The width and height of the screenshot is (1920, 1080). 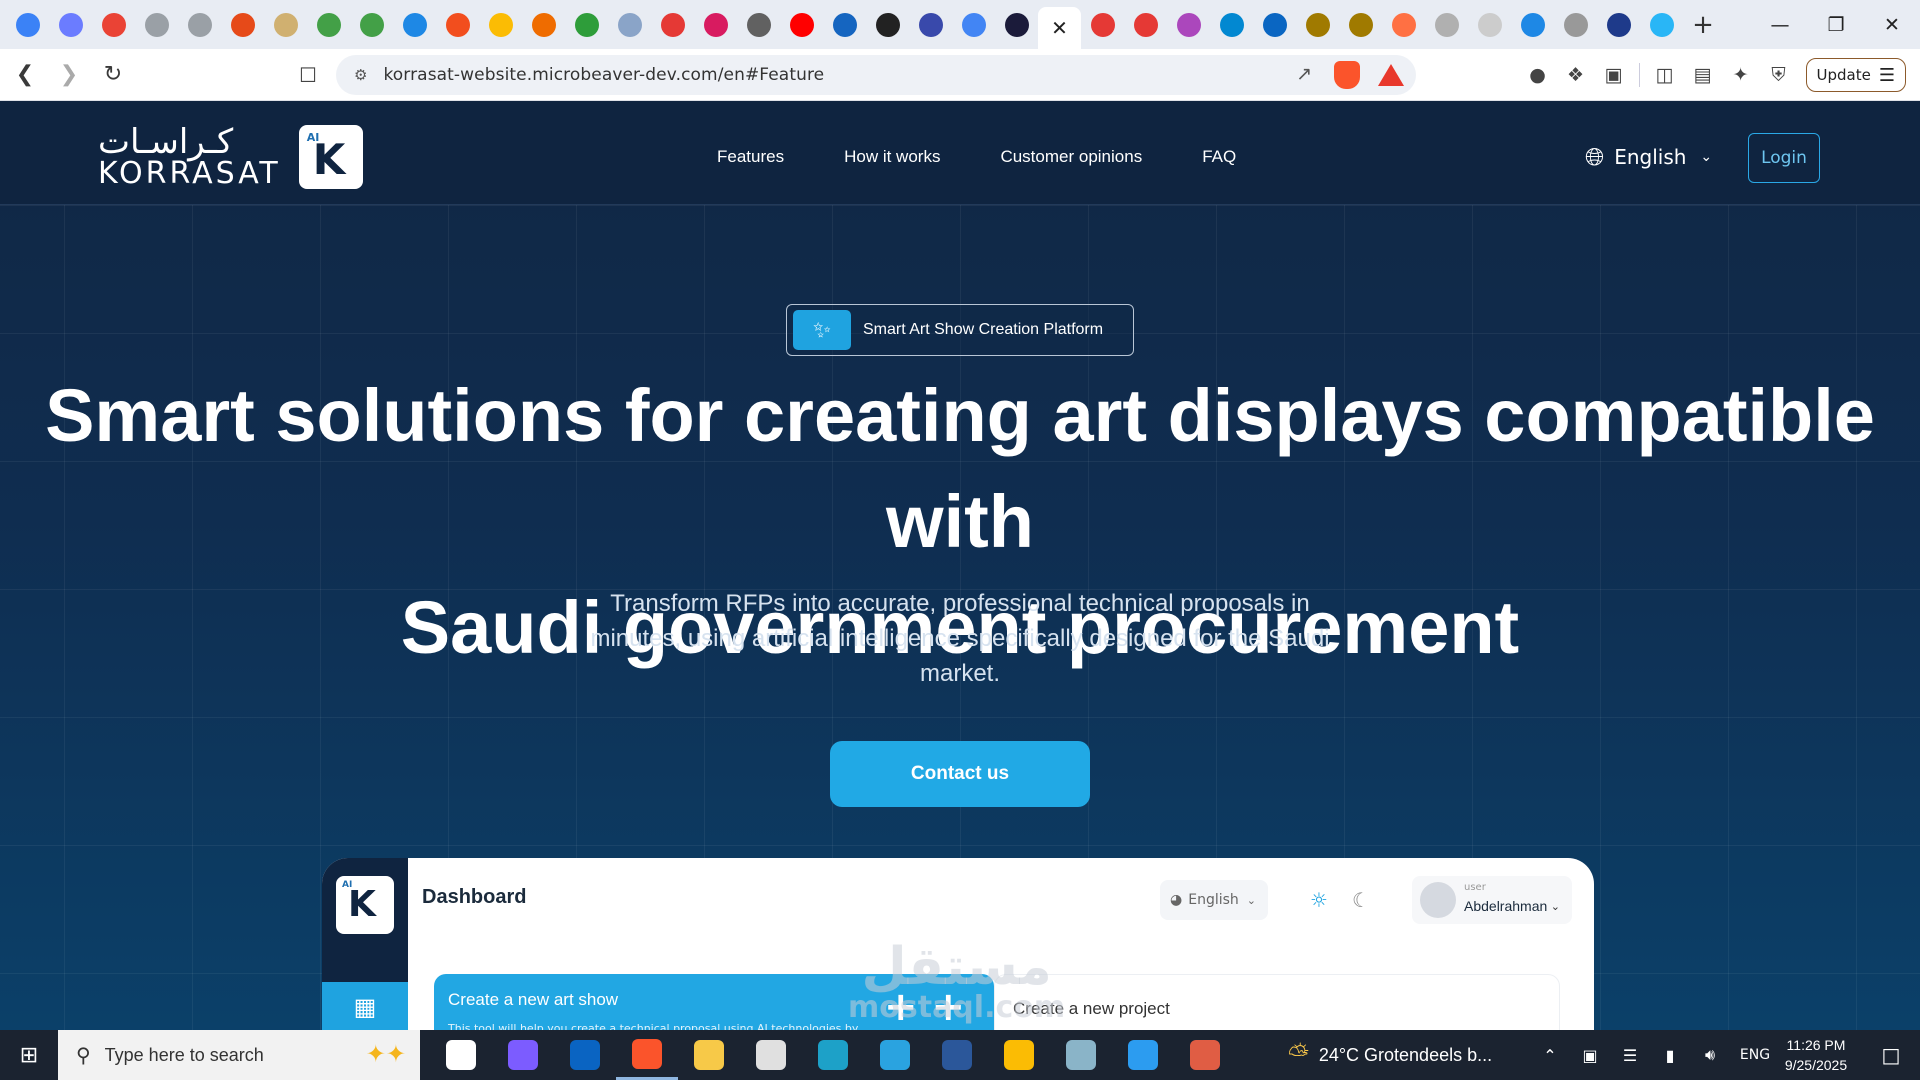 What do you see at coordinates (308, 75) in the screenshot?
I see `bookmark-icon: ☐` at bounding box center [308, 75].